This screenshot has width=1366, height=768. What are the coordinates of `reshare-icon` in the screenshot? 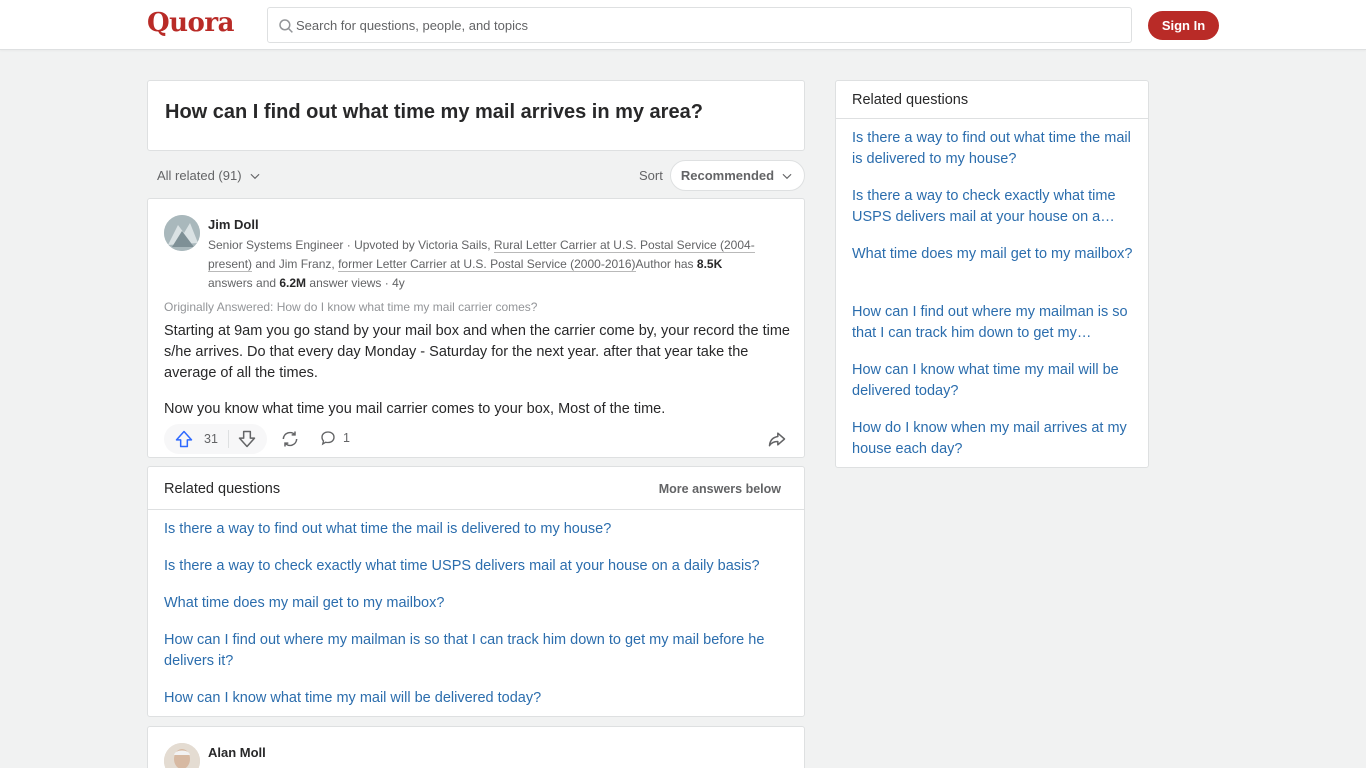 It's located at (290, 439).